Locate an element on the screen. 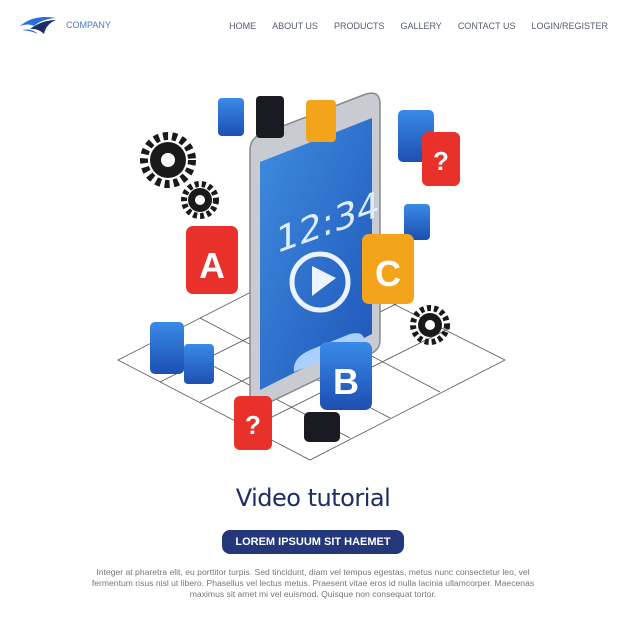  cube-c: C is located at coordinates (388, 269).